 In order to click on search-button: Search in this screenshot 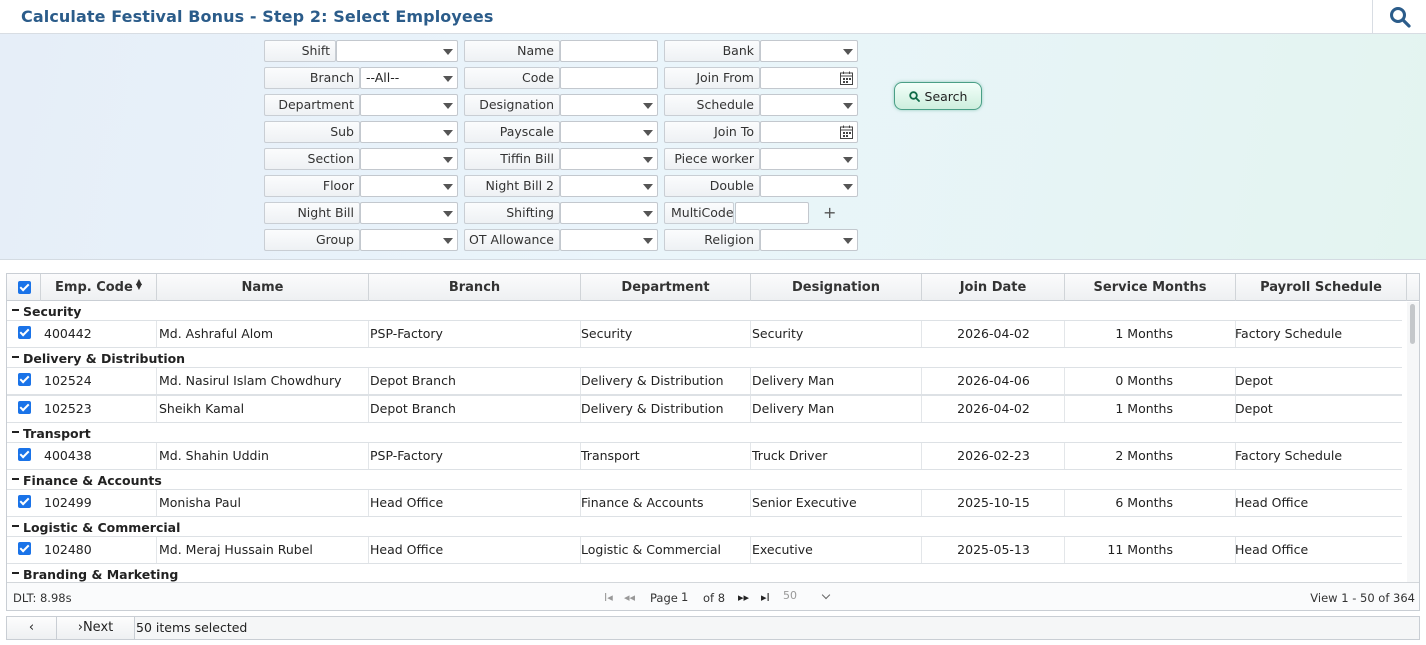, I will do `click(938, 96)`.